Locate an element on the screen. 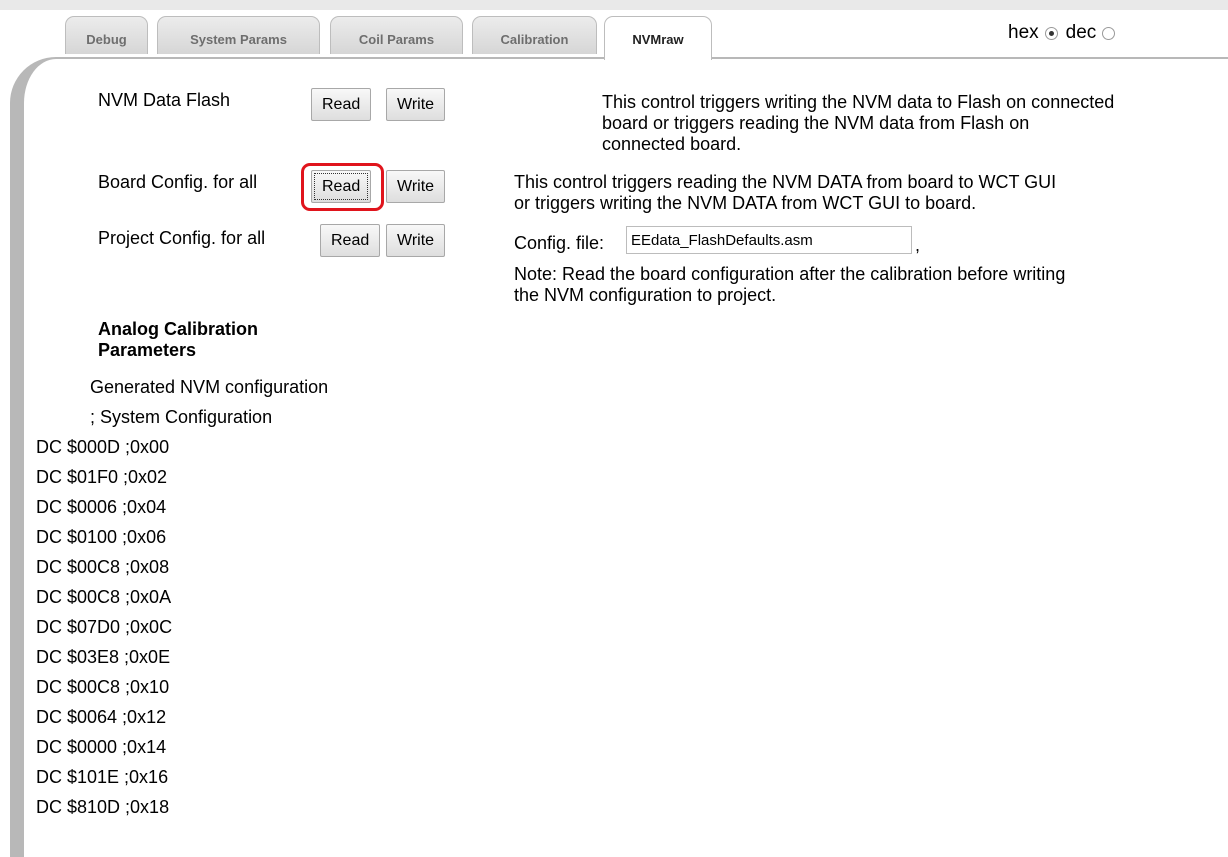 This screenshot has height=857, width=1228. top-edge is located at coordinates (614, 5).